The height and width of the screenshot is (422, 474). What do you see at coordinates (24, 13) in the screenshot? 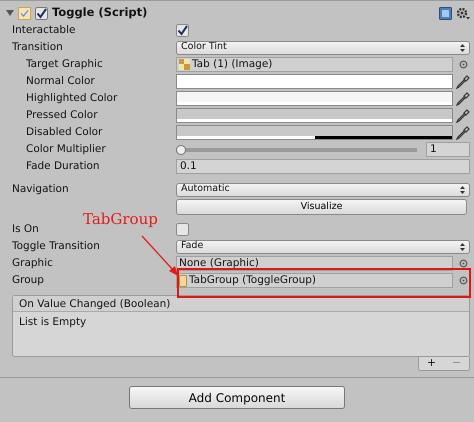
I see `toggle-component-icon` at bounding box center [24, 13].